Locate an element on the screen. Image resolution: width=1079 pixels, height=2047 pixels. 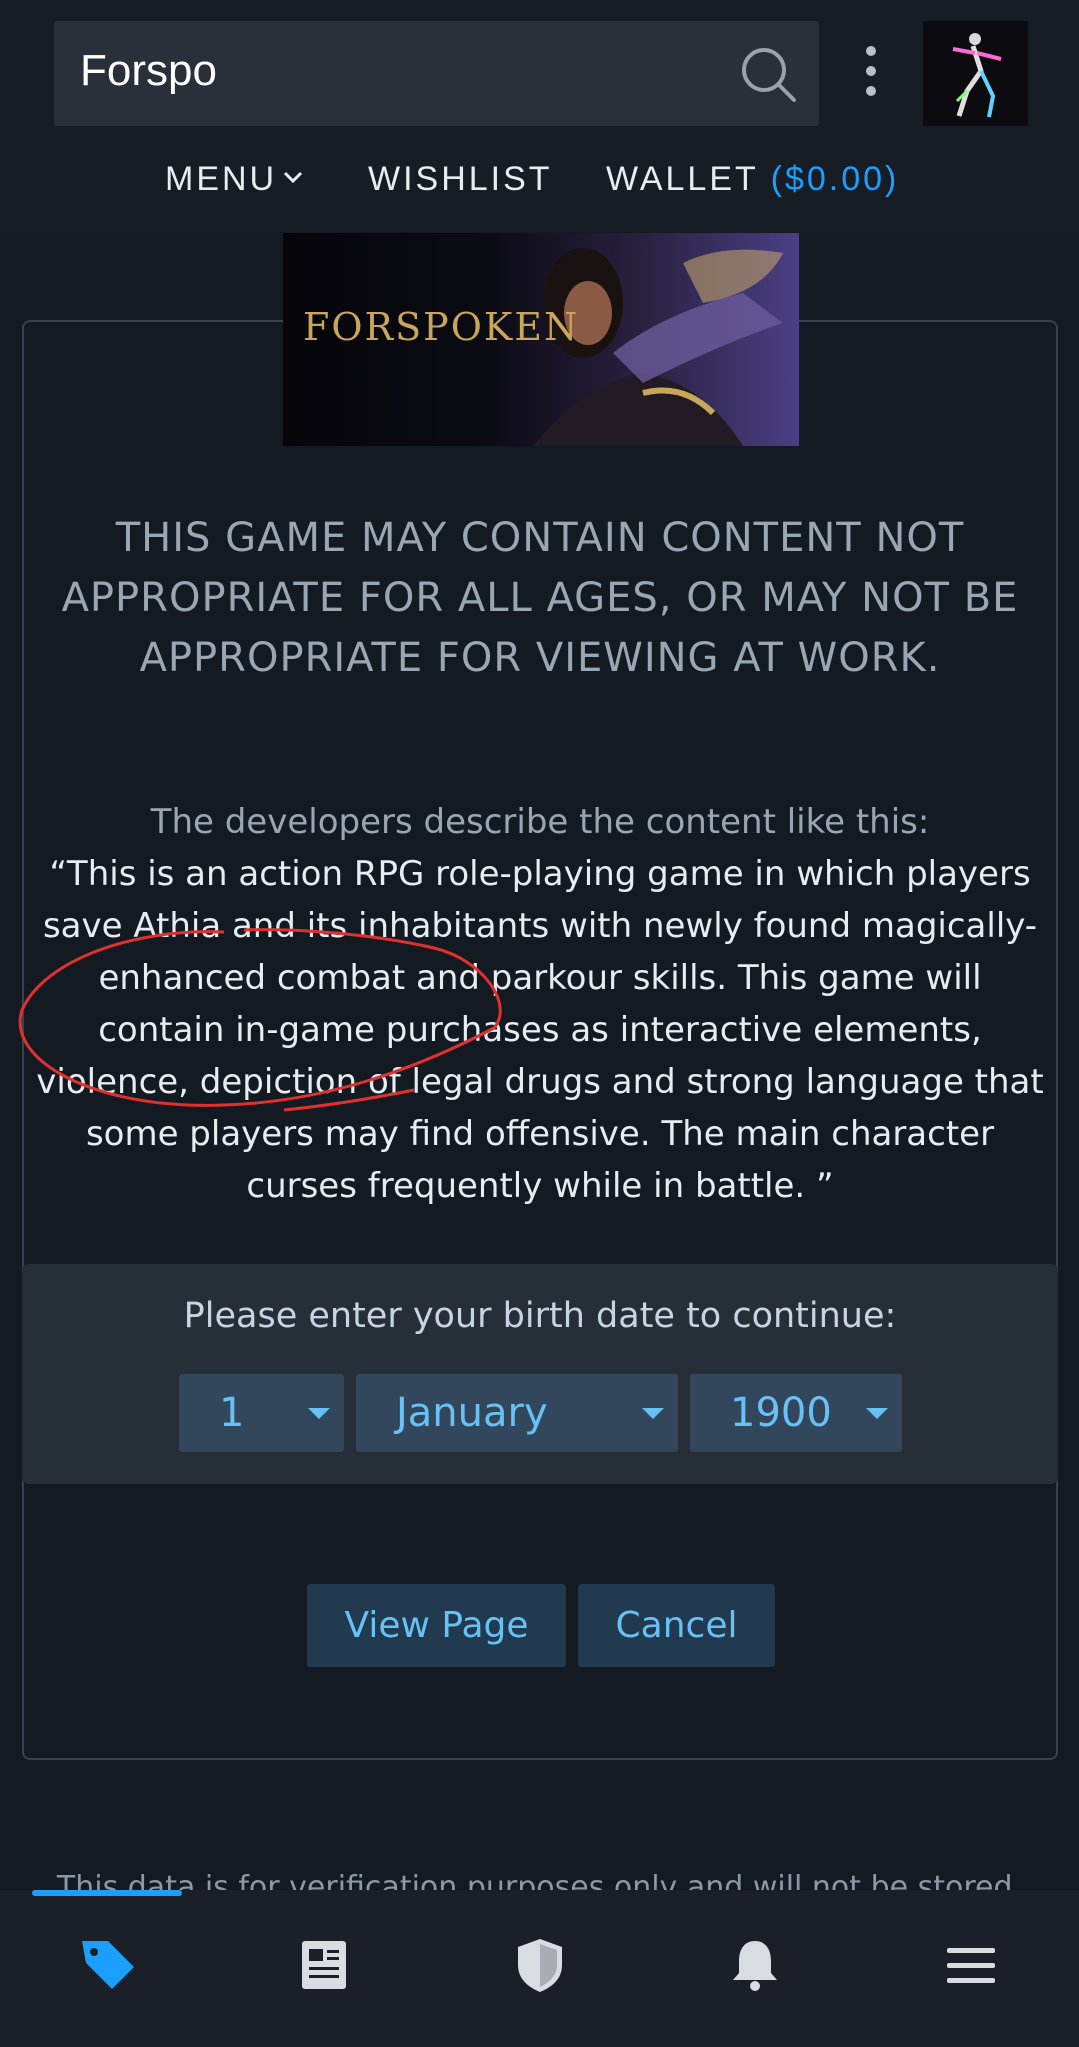
nav-wishlist: WISHLIST is located at coordinates (460, 179).